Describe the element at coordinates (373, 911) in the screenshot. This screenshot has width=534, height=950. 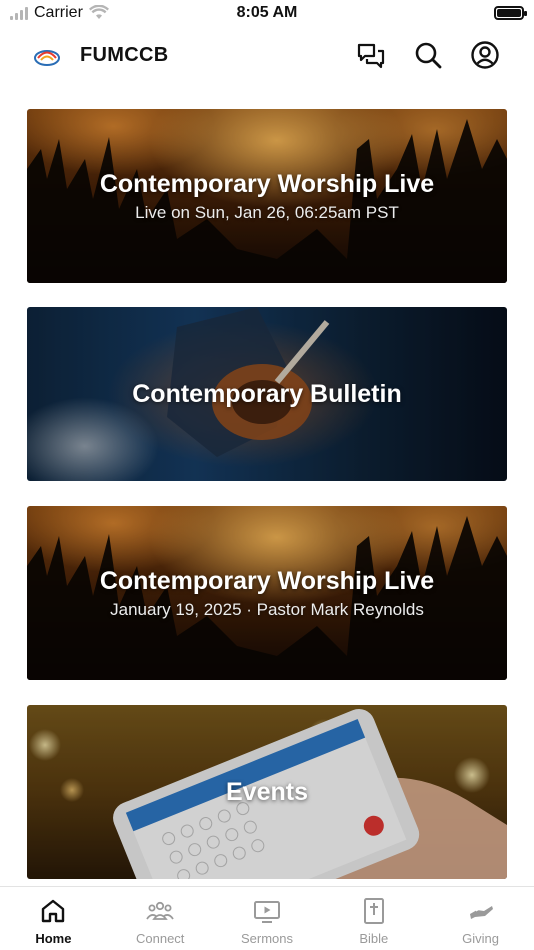
I see `bible-icon` at that location.